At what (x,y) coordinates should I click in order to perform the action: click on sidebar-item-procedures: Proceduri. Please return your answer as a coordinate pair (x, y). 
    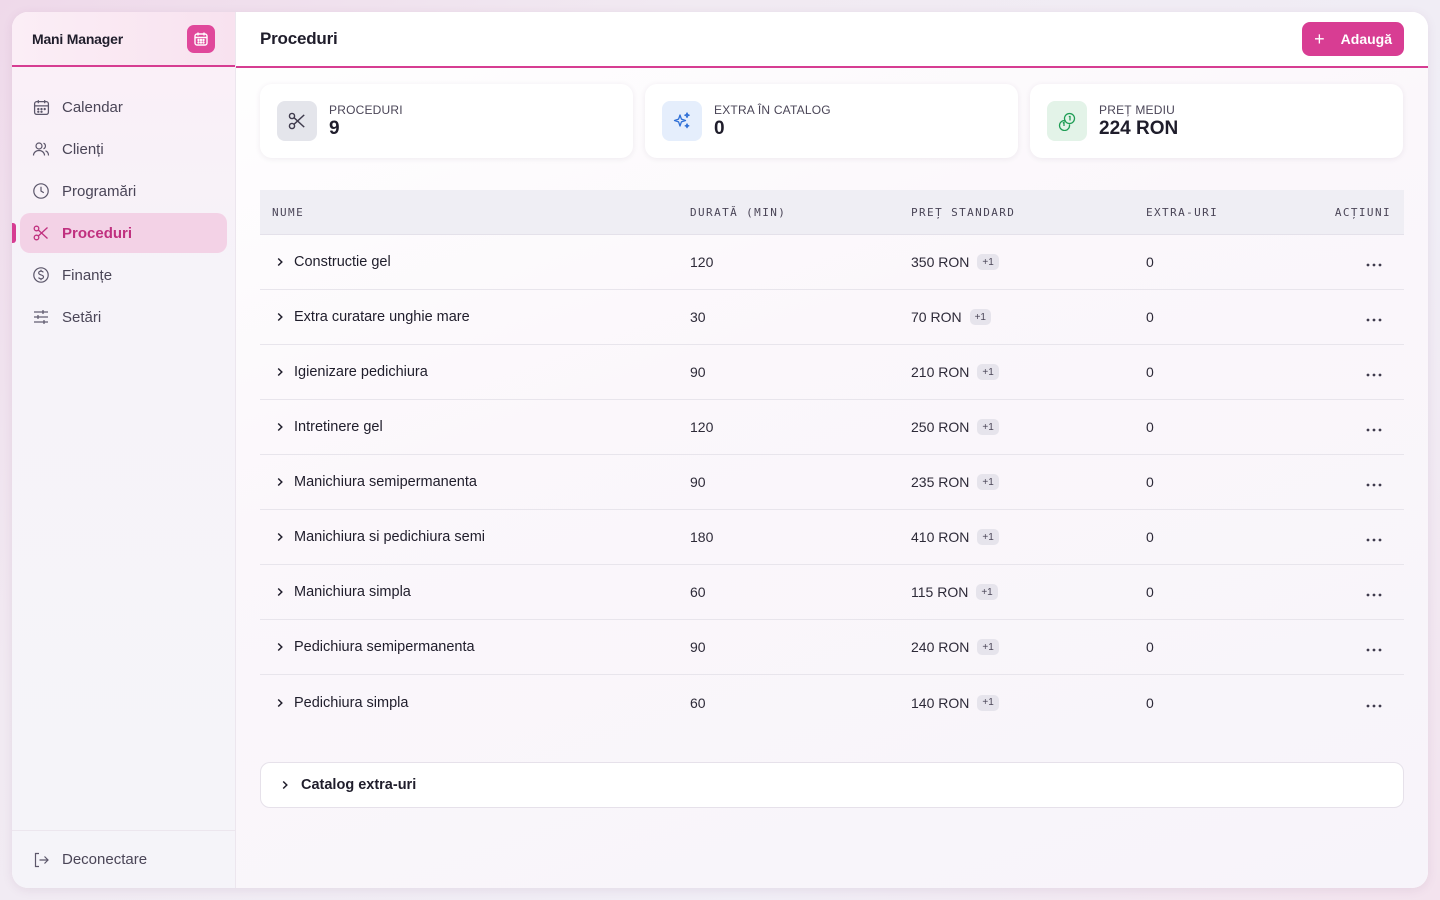
    Looking at the image, I should click on (119, 233).